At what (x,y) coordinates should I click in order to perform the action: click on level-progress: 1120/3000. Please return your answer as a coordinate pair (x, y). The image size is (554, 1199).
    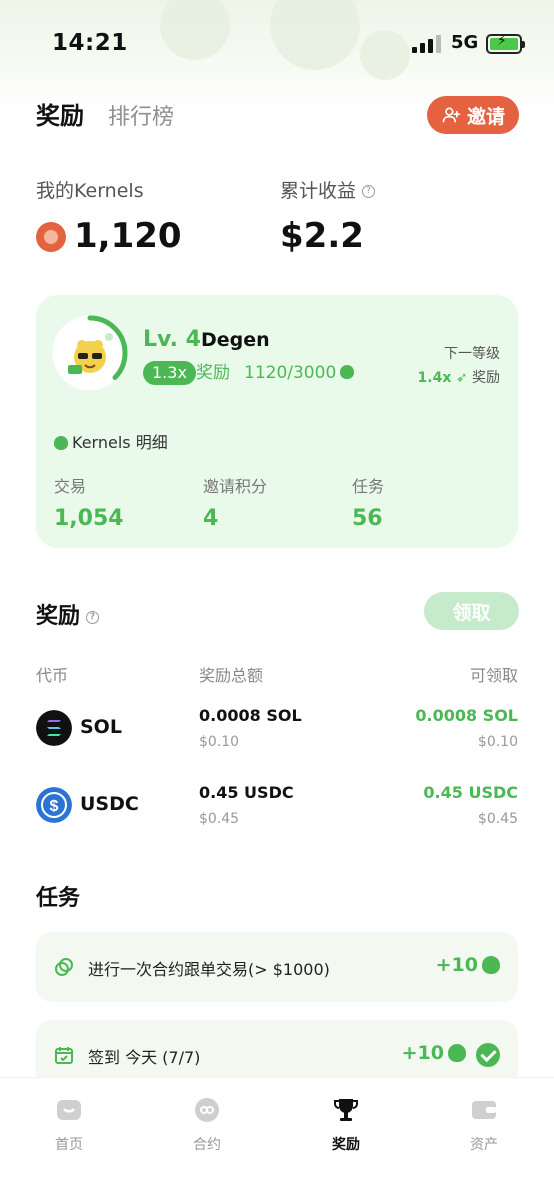
    Looking at the image, I should click on (299, 373).